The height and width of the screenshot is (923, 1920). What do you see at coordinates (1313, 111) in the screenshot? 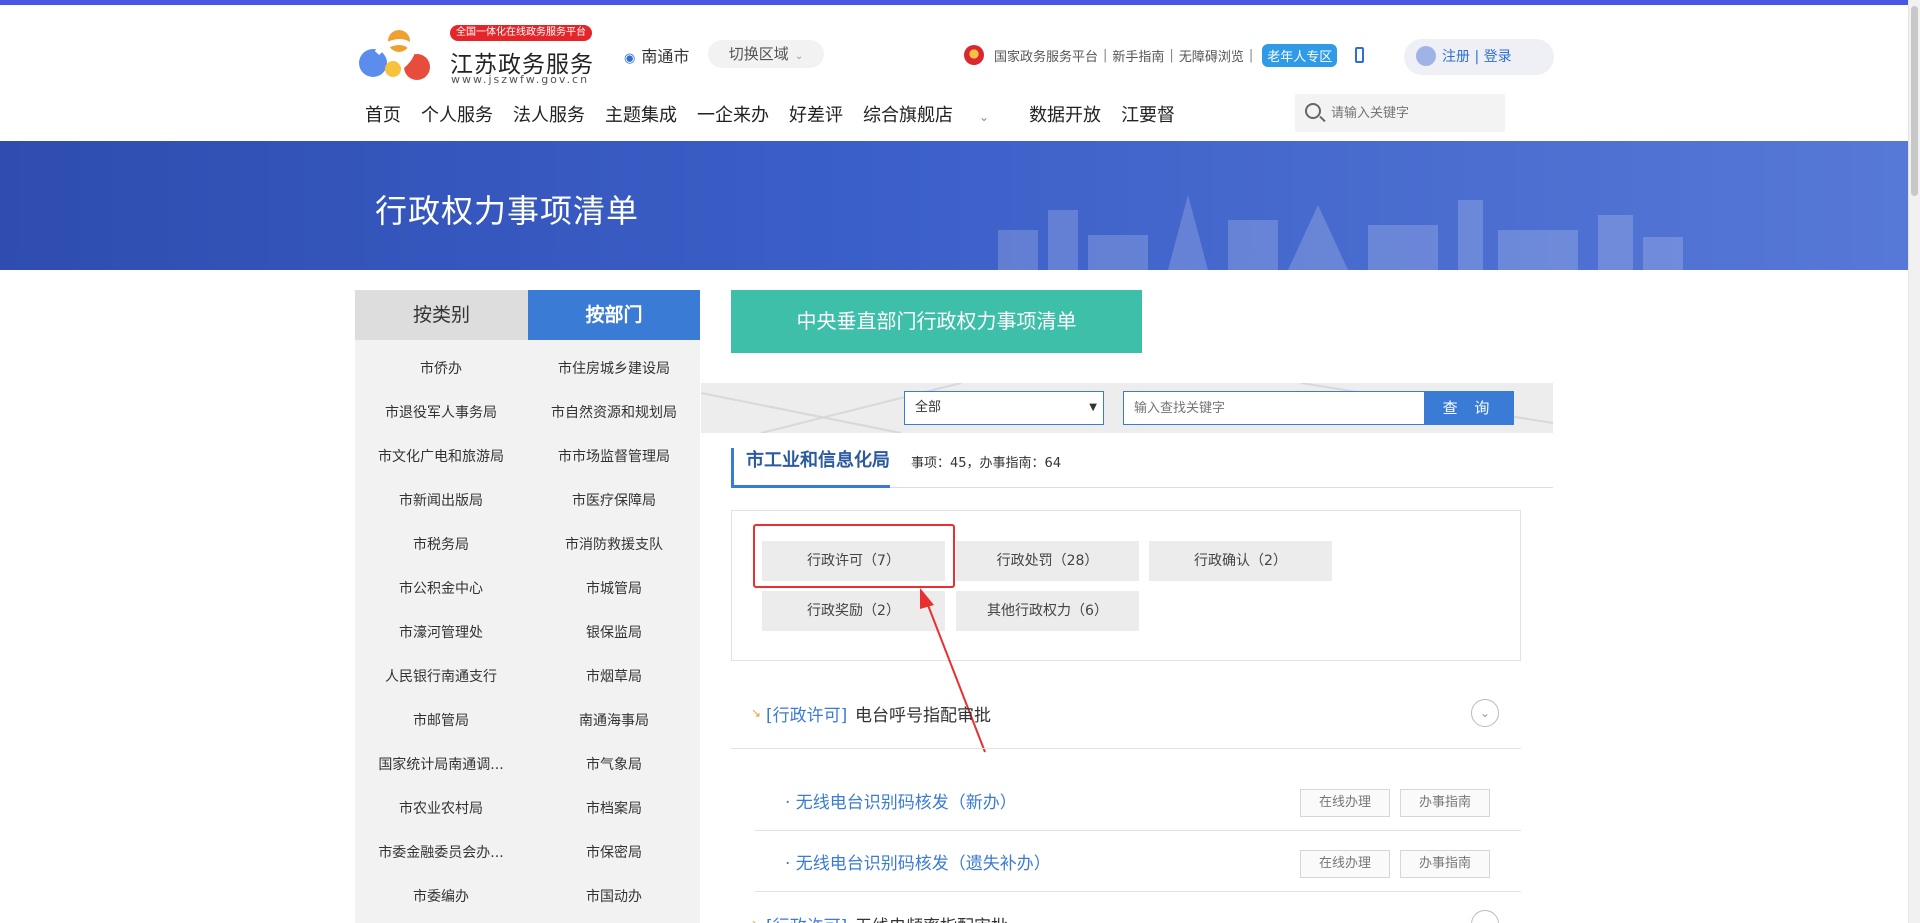
I see `search-icon` at bounding box center [1313, 111].